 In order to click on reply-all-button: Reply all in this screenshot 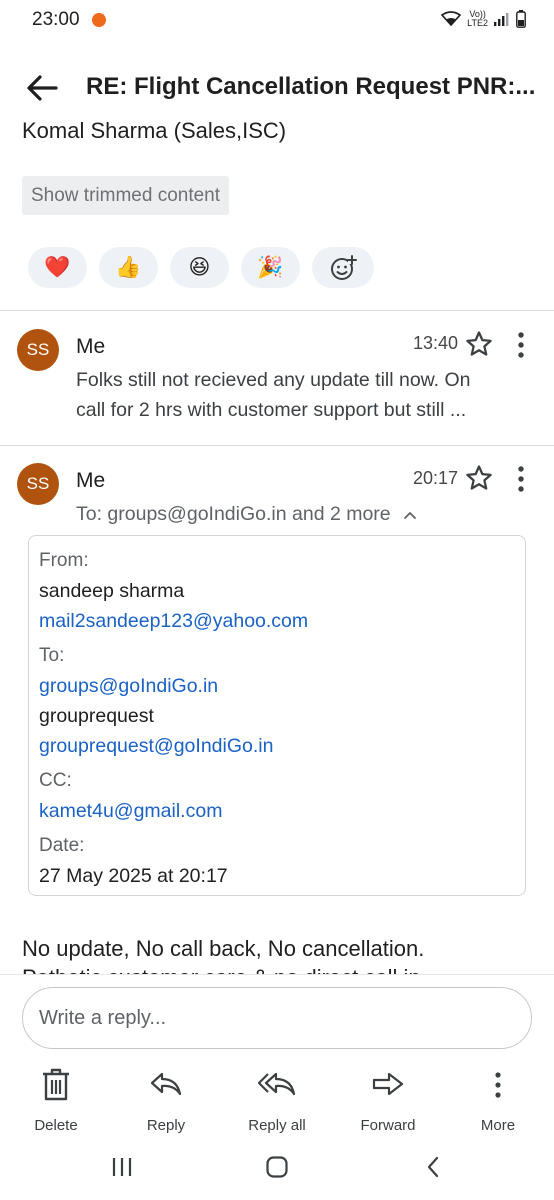, I will do `click(277, 1100)`.